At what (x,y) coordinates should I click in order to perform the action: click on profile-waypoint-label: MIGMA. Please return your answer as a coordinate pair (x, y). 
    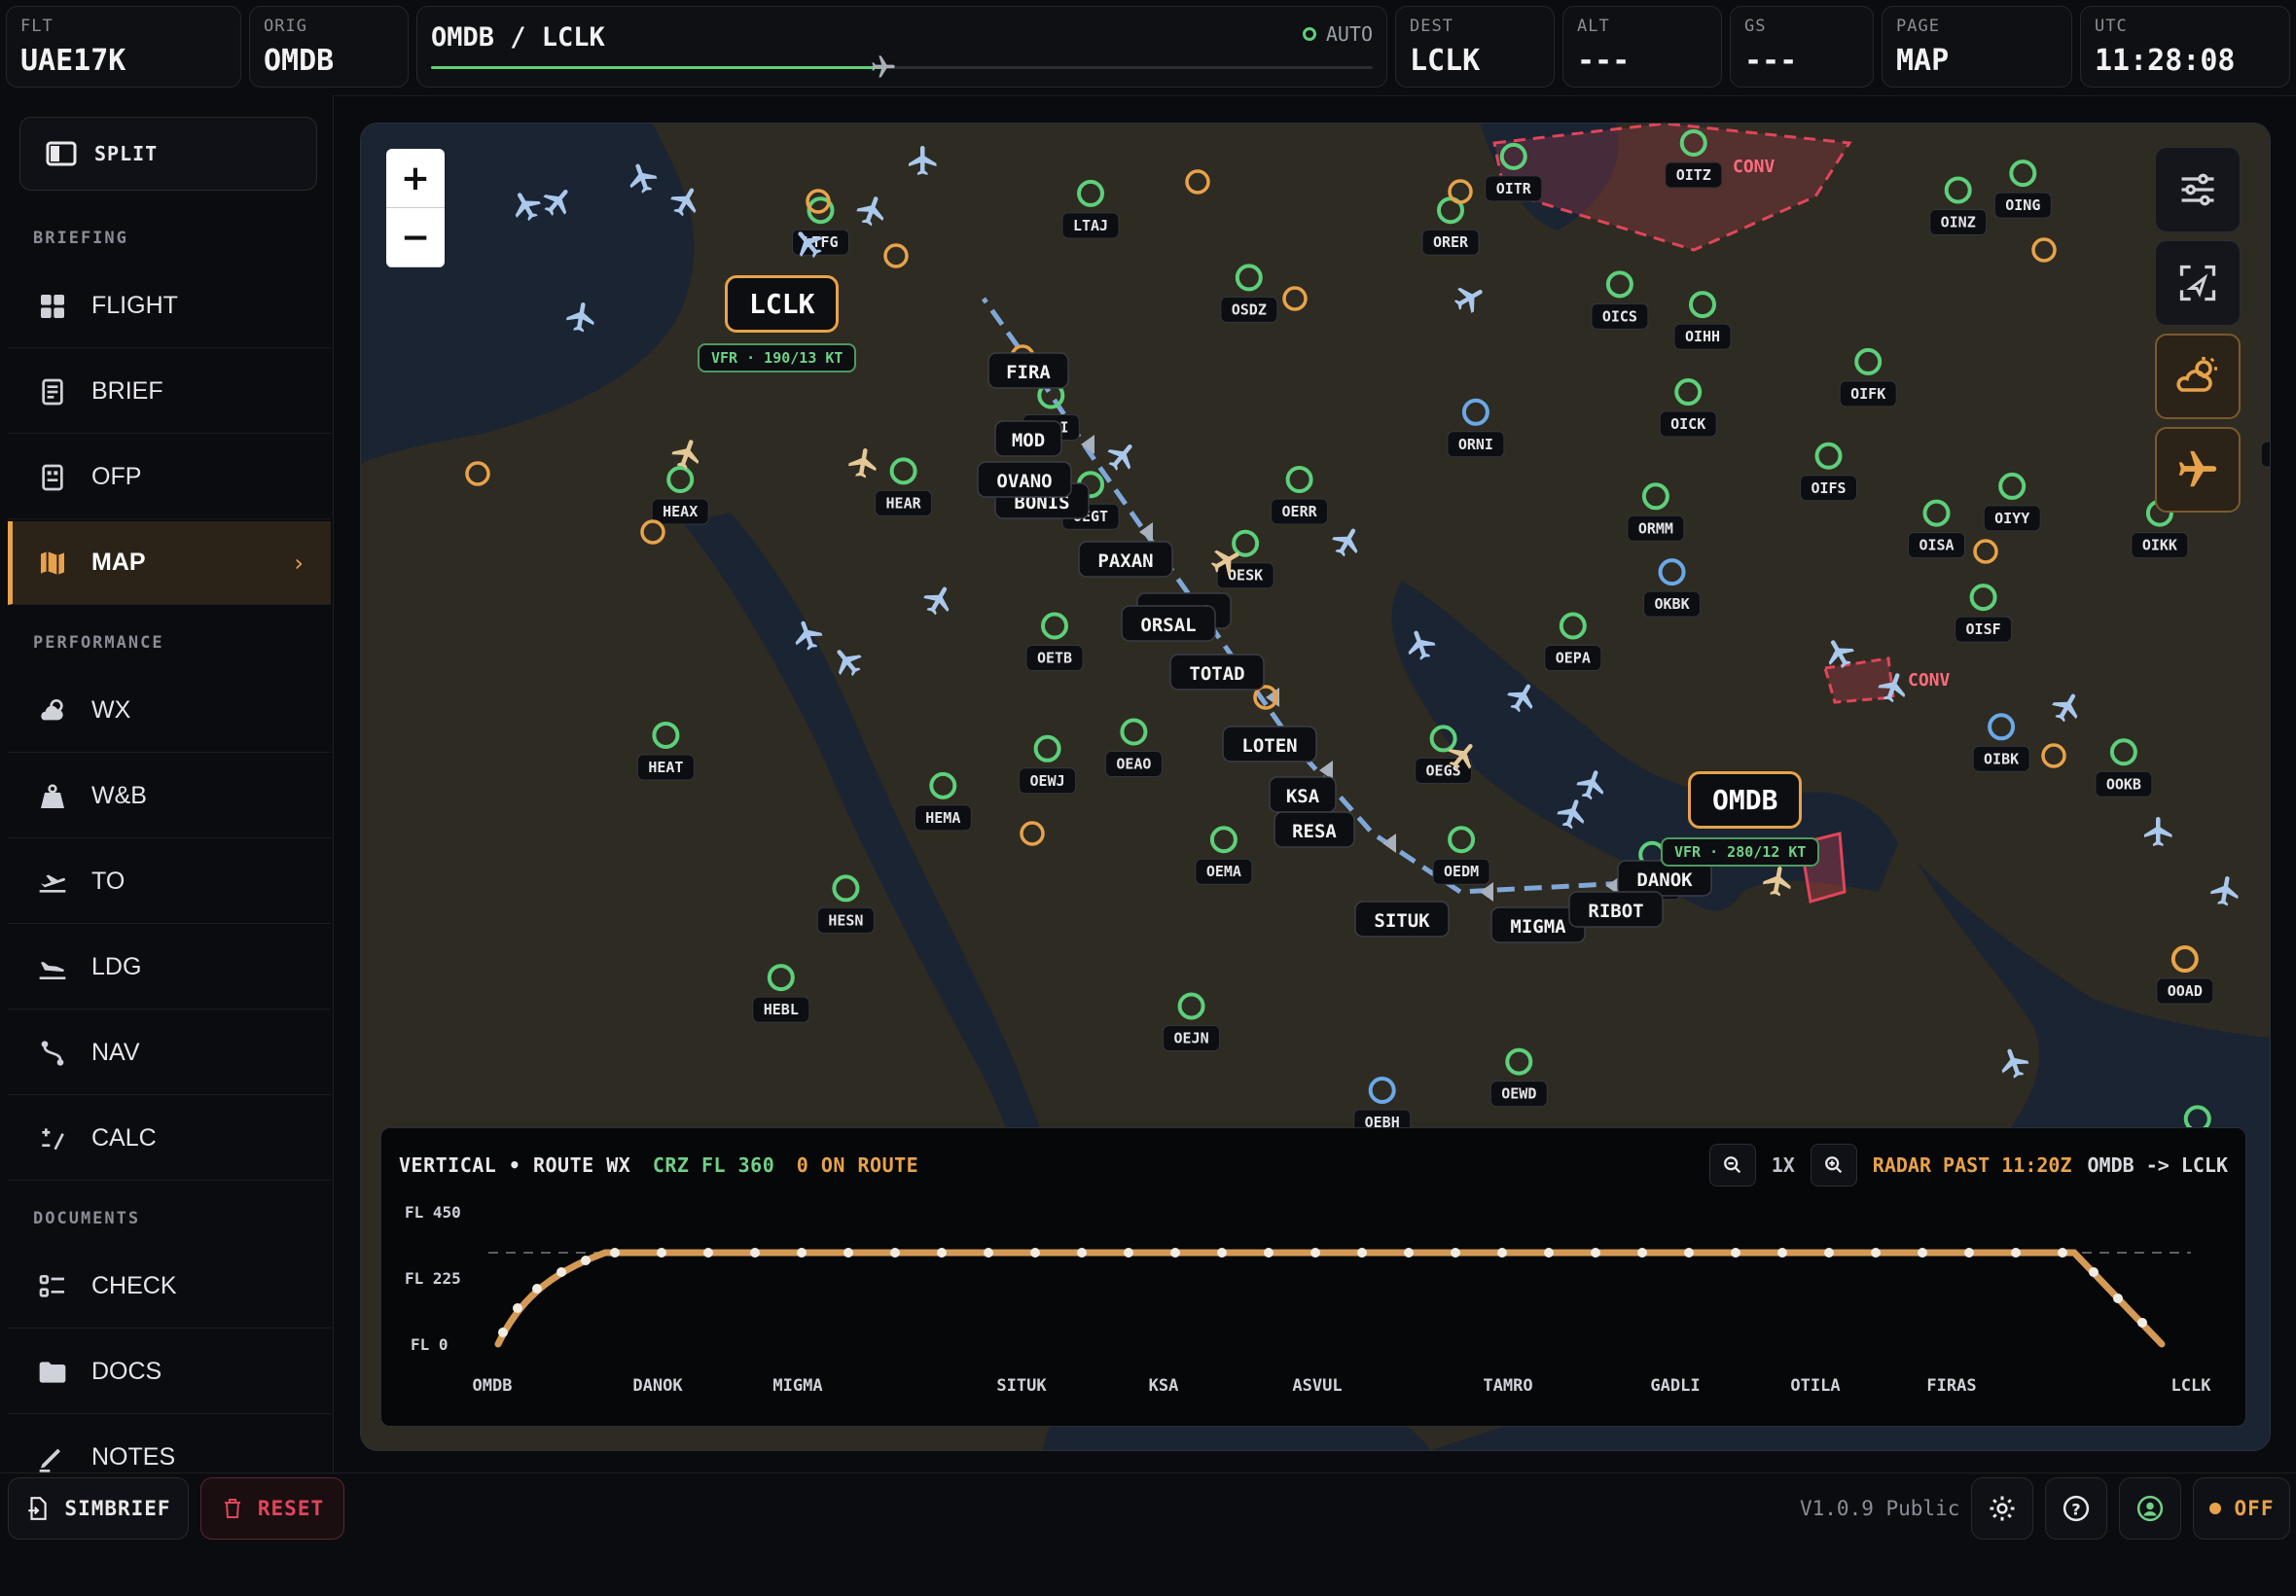
    Looking at the image, I should click on (797, 1386).